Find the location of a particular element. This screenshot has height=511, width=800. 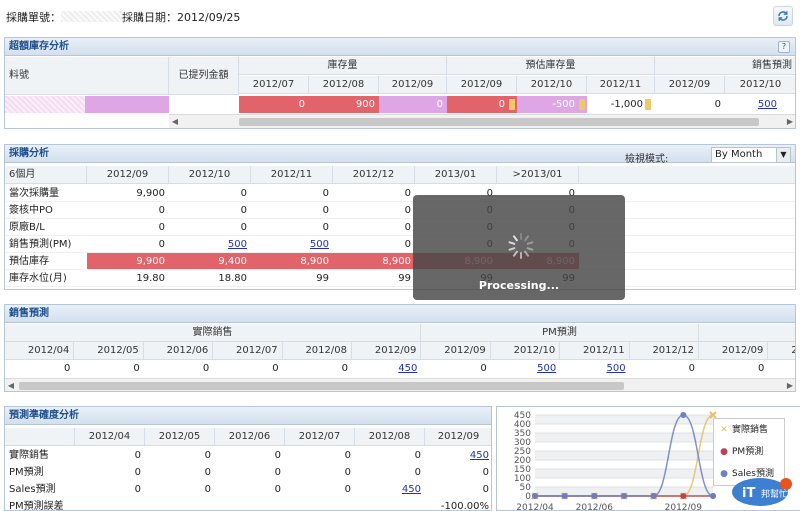

group-stock: 庫存量 is located at coordinates (343, 66).